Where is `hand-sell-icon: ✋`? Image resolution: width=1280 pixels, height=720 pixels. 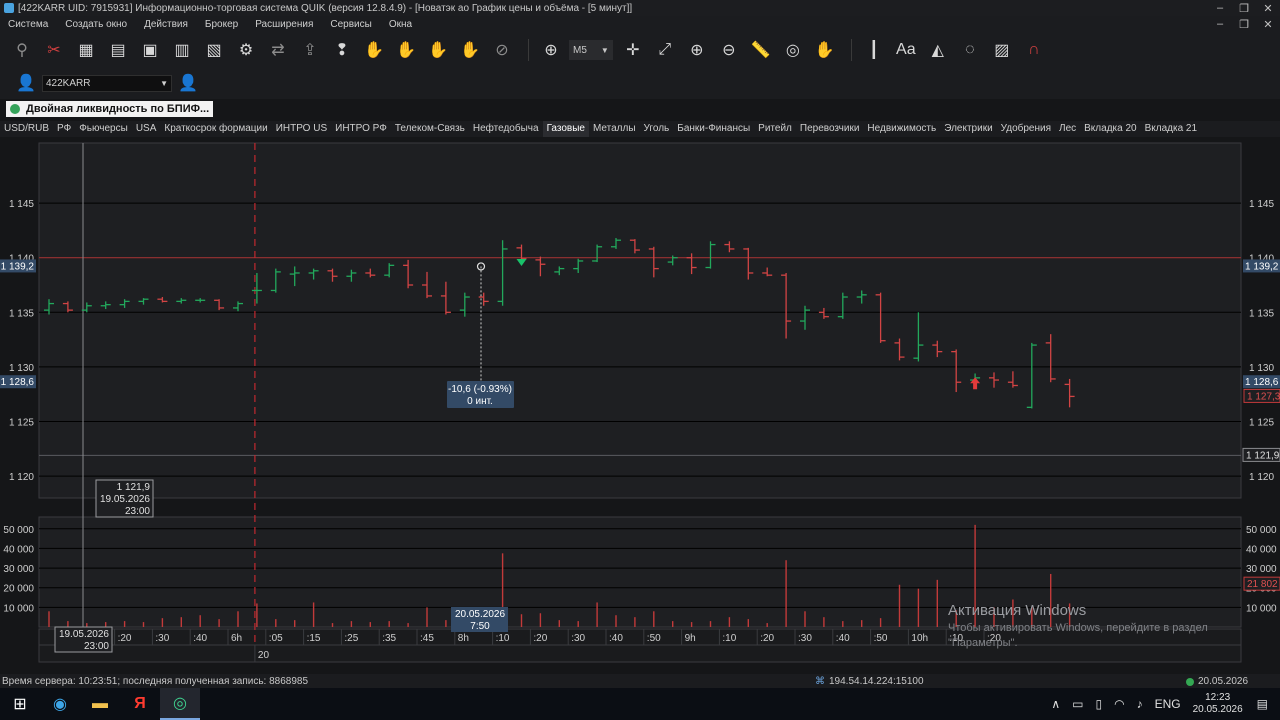 hand-sell-icon: ✋ is located at coordinates (438, 50).